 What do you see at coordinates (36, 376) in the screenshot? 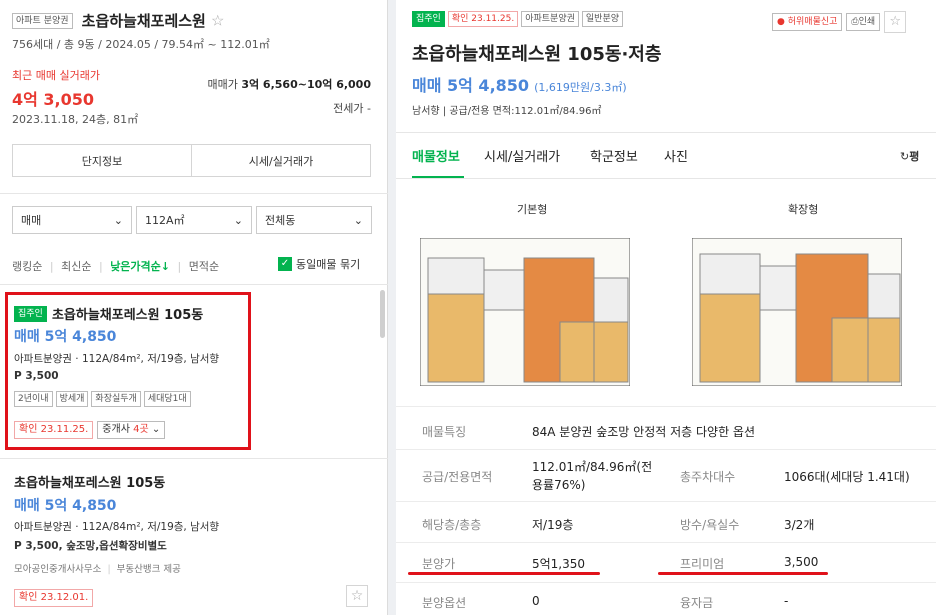
I see `listing-premium: P 3,500` at bounding box center [36, 376].